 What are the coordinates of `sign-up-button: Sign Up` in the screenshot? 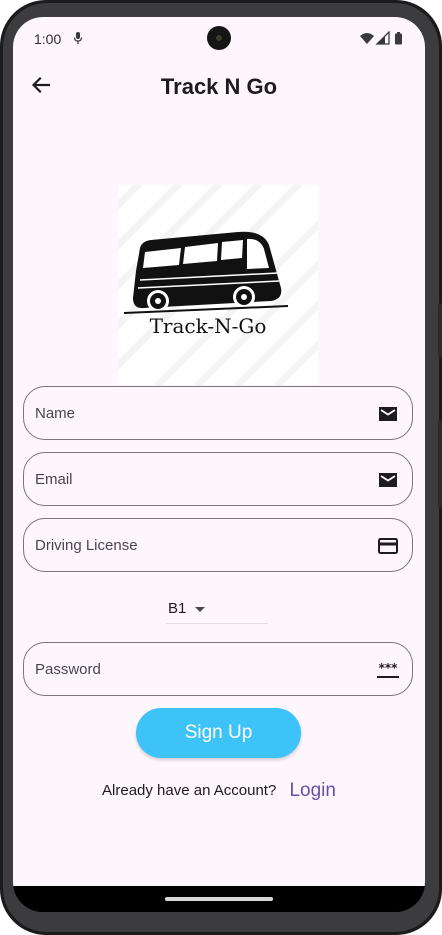 It's located at (218, 733).